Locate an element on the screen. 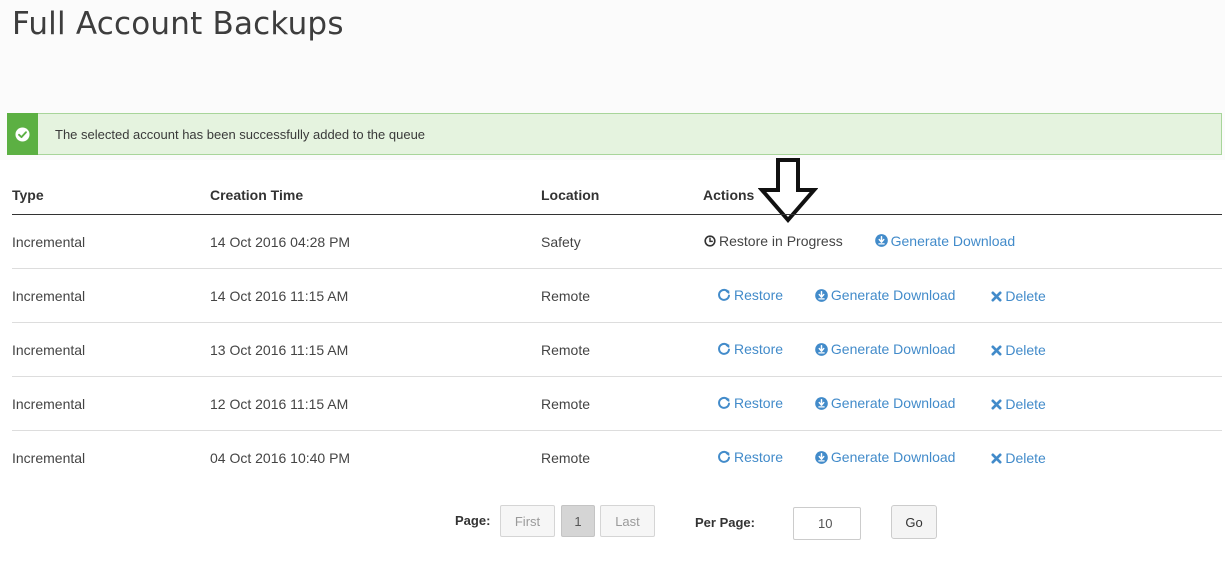 The height and width of the screenshot is (569, 1225). clock-icon is located at coordinates (710, 241).